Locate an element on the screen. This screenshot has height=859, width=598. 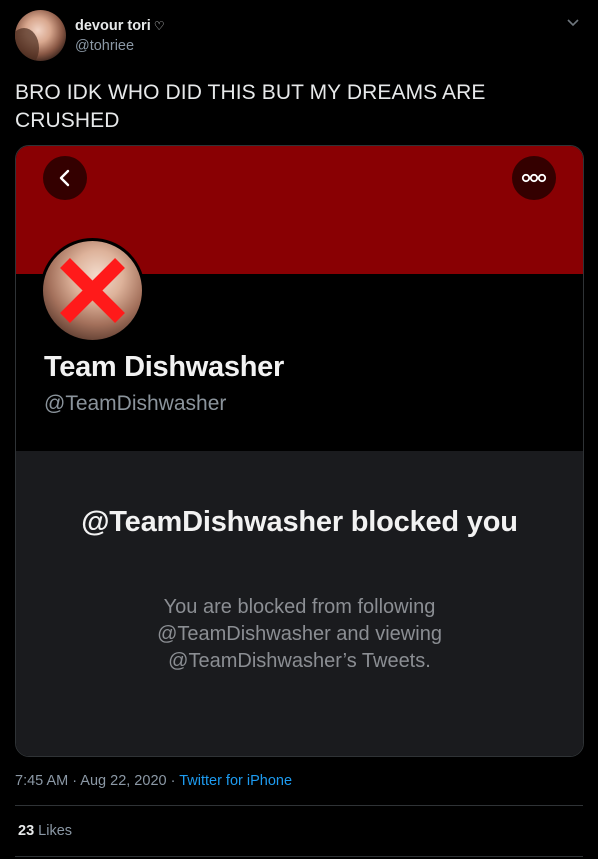
more-options-icon is located at coordinates (534, 178).